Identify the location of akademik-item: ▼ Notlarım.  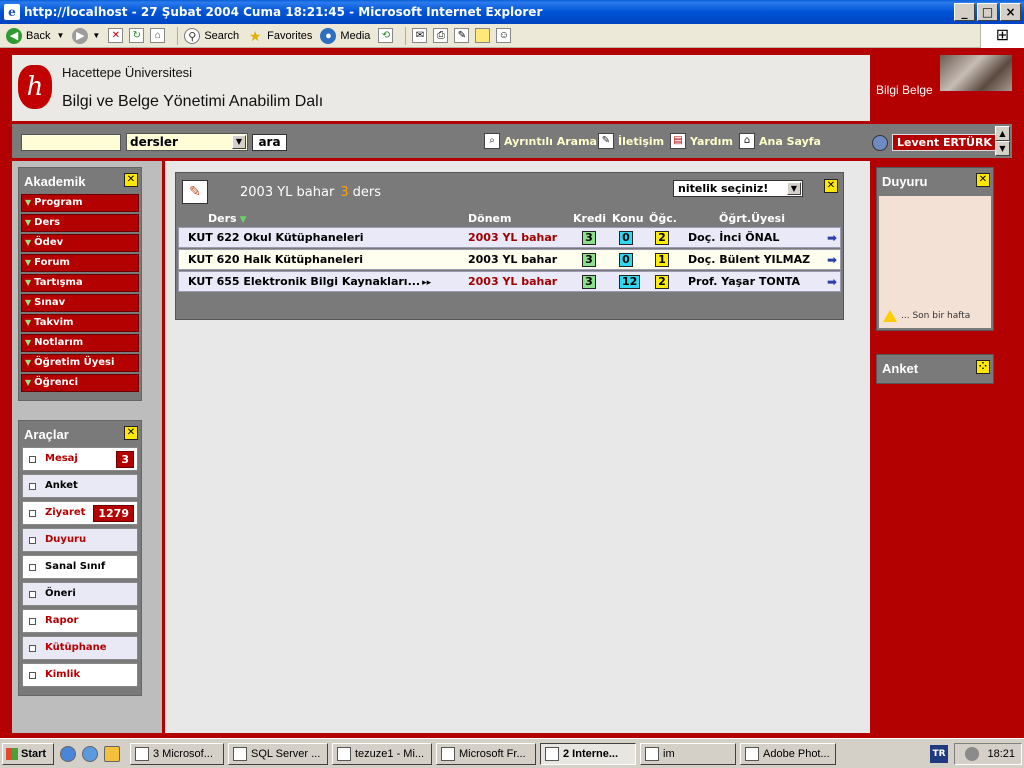
(80, 343).